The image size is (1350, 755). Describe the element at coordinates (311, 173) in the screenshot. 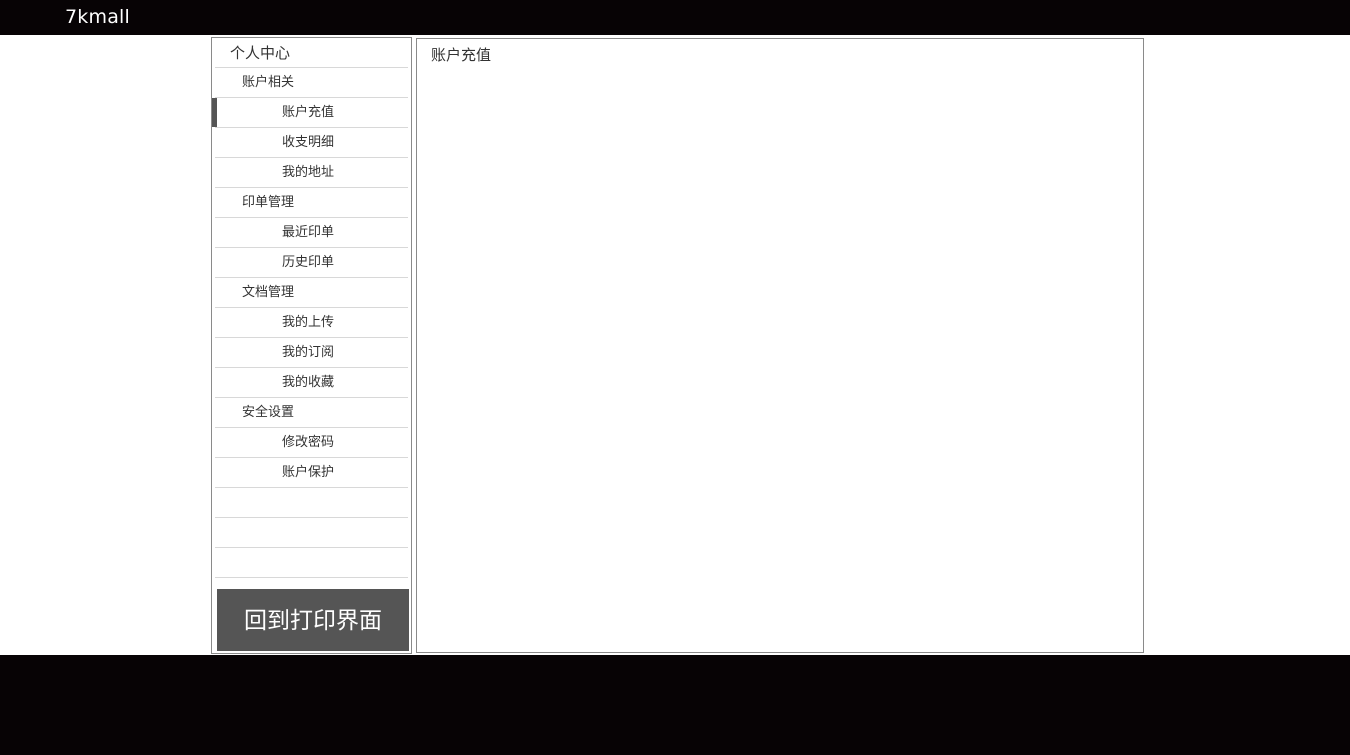

I see `sidebar-item-my-address: 我的地址` at that location.